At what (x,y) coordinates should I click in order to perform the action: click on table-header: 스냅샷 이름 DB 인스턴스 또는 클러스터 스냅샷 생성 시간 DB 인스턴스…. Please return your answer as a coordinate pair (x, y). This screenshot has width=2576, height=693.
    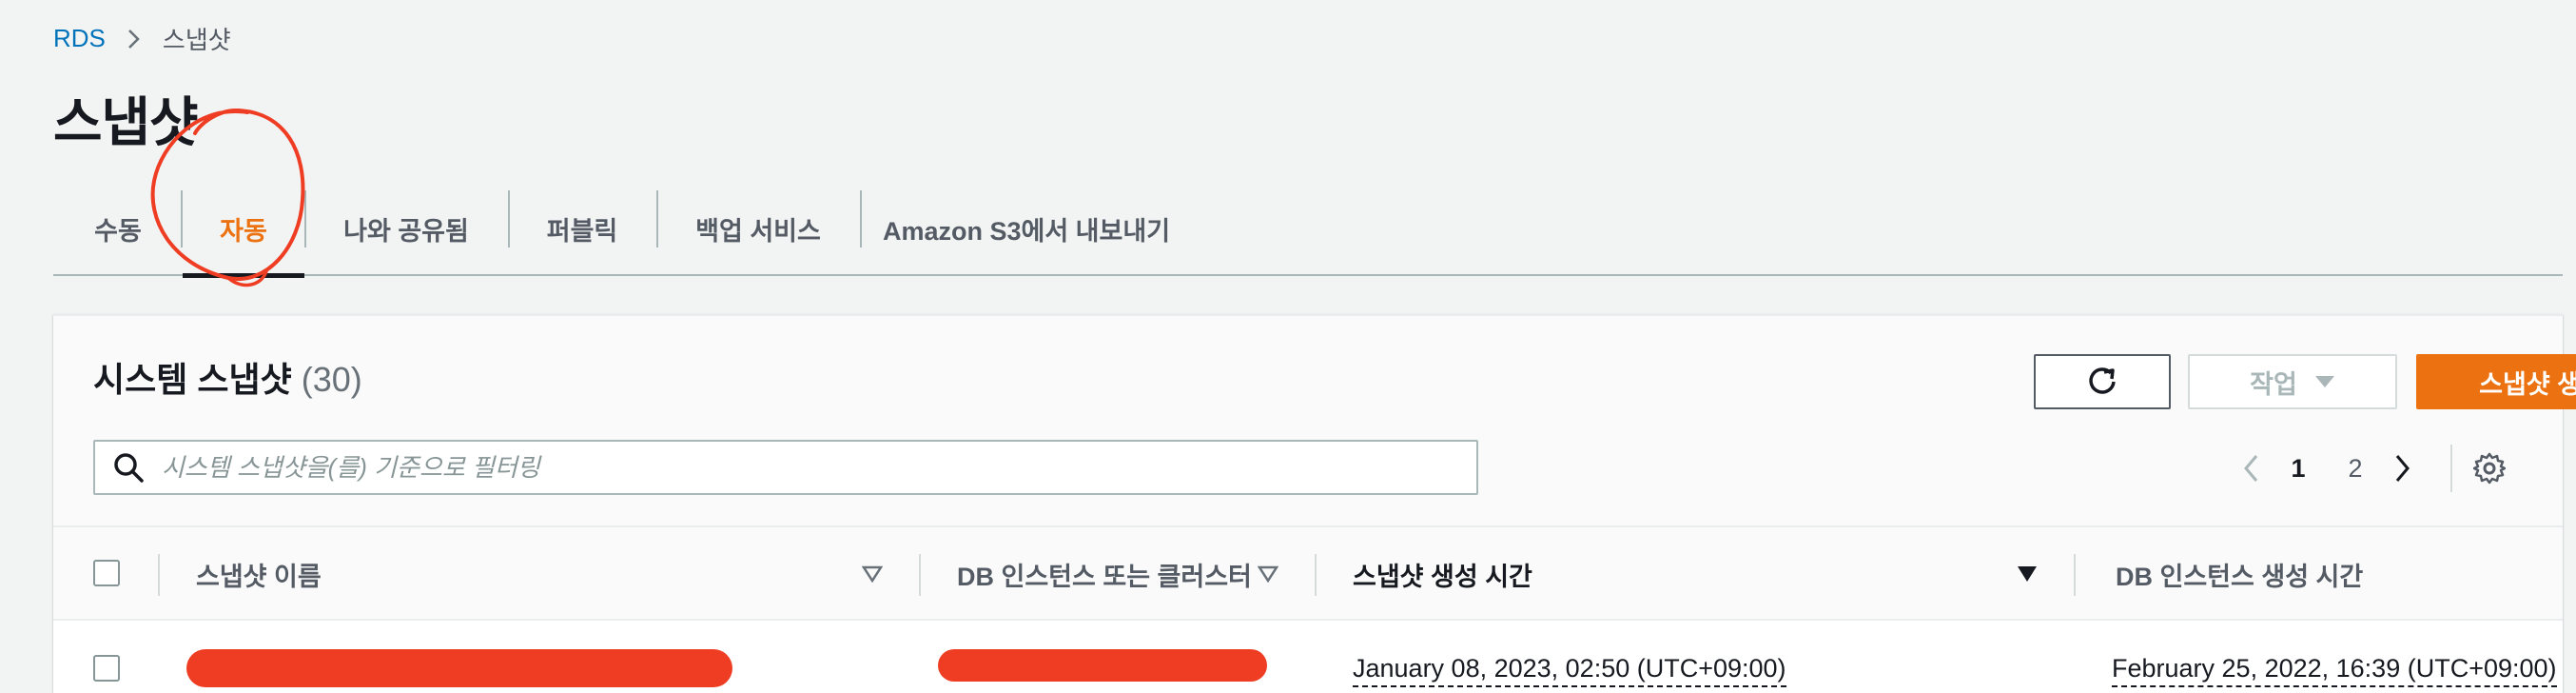
    Looking at the image, I should click on (1308, 574).